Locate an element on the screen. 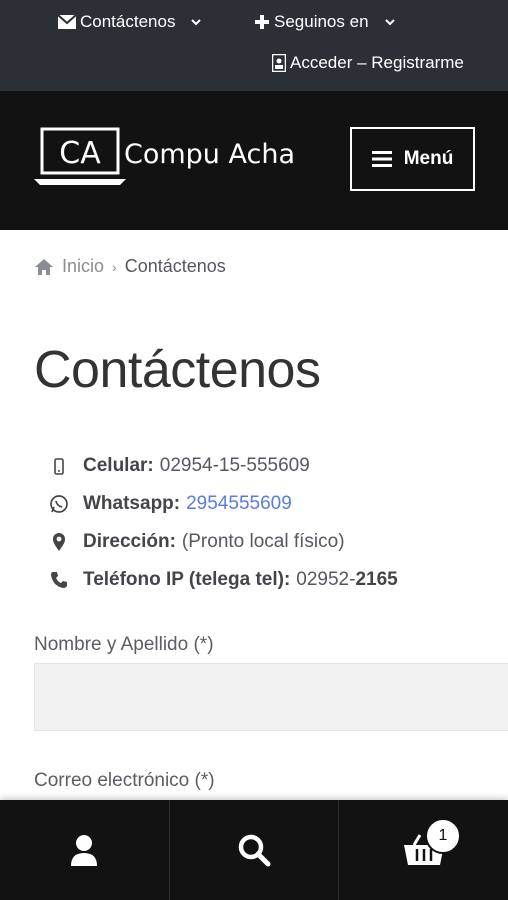  page-title: Contáctenos is located at coordinates (177, 370).